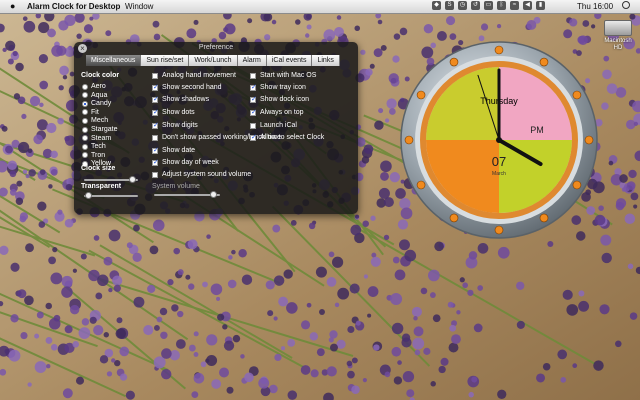 The height and width of the screenshot is (400, 640). What do you see at coordinates (173, 150) in the screenshot?
I see `option-show-date: Show date` at bounding box center [173, 150].